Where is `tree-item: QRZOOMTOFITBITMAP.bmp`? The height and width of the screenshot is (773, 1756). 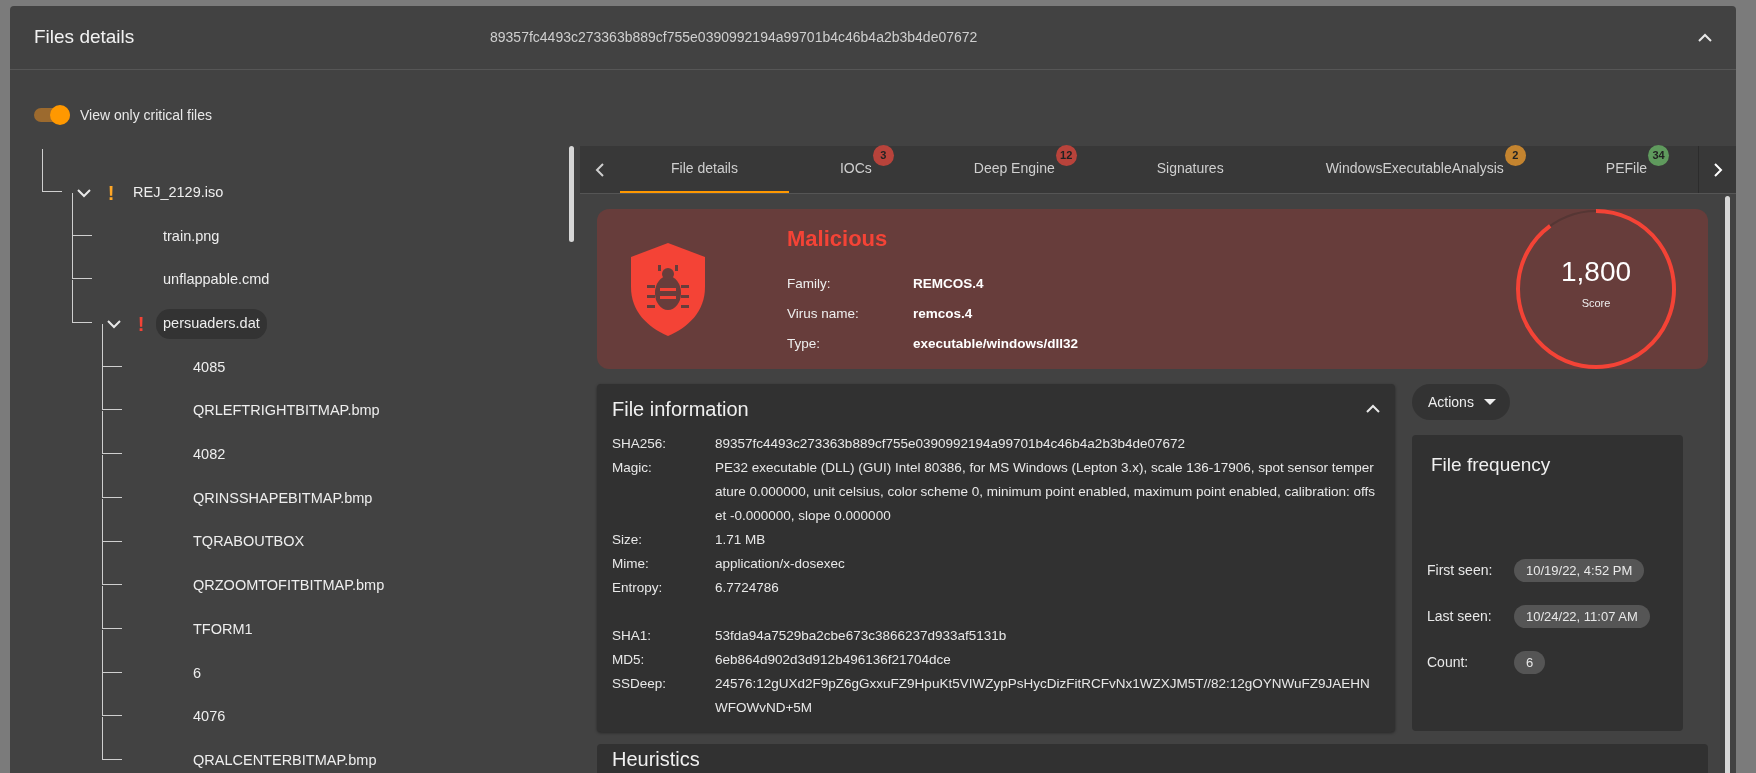 tree-item: QRZOOMTOFITBITMAP.bmp is located at coordinates (289, 586).